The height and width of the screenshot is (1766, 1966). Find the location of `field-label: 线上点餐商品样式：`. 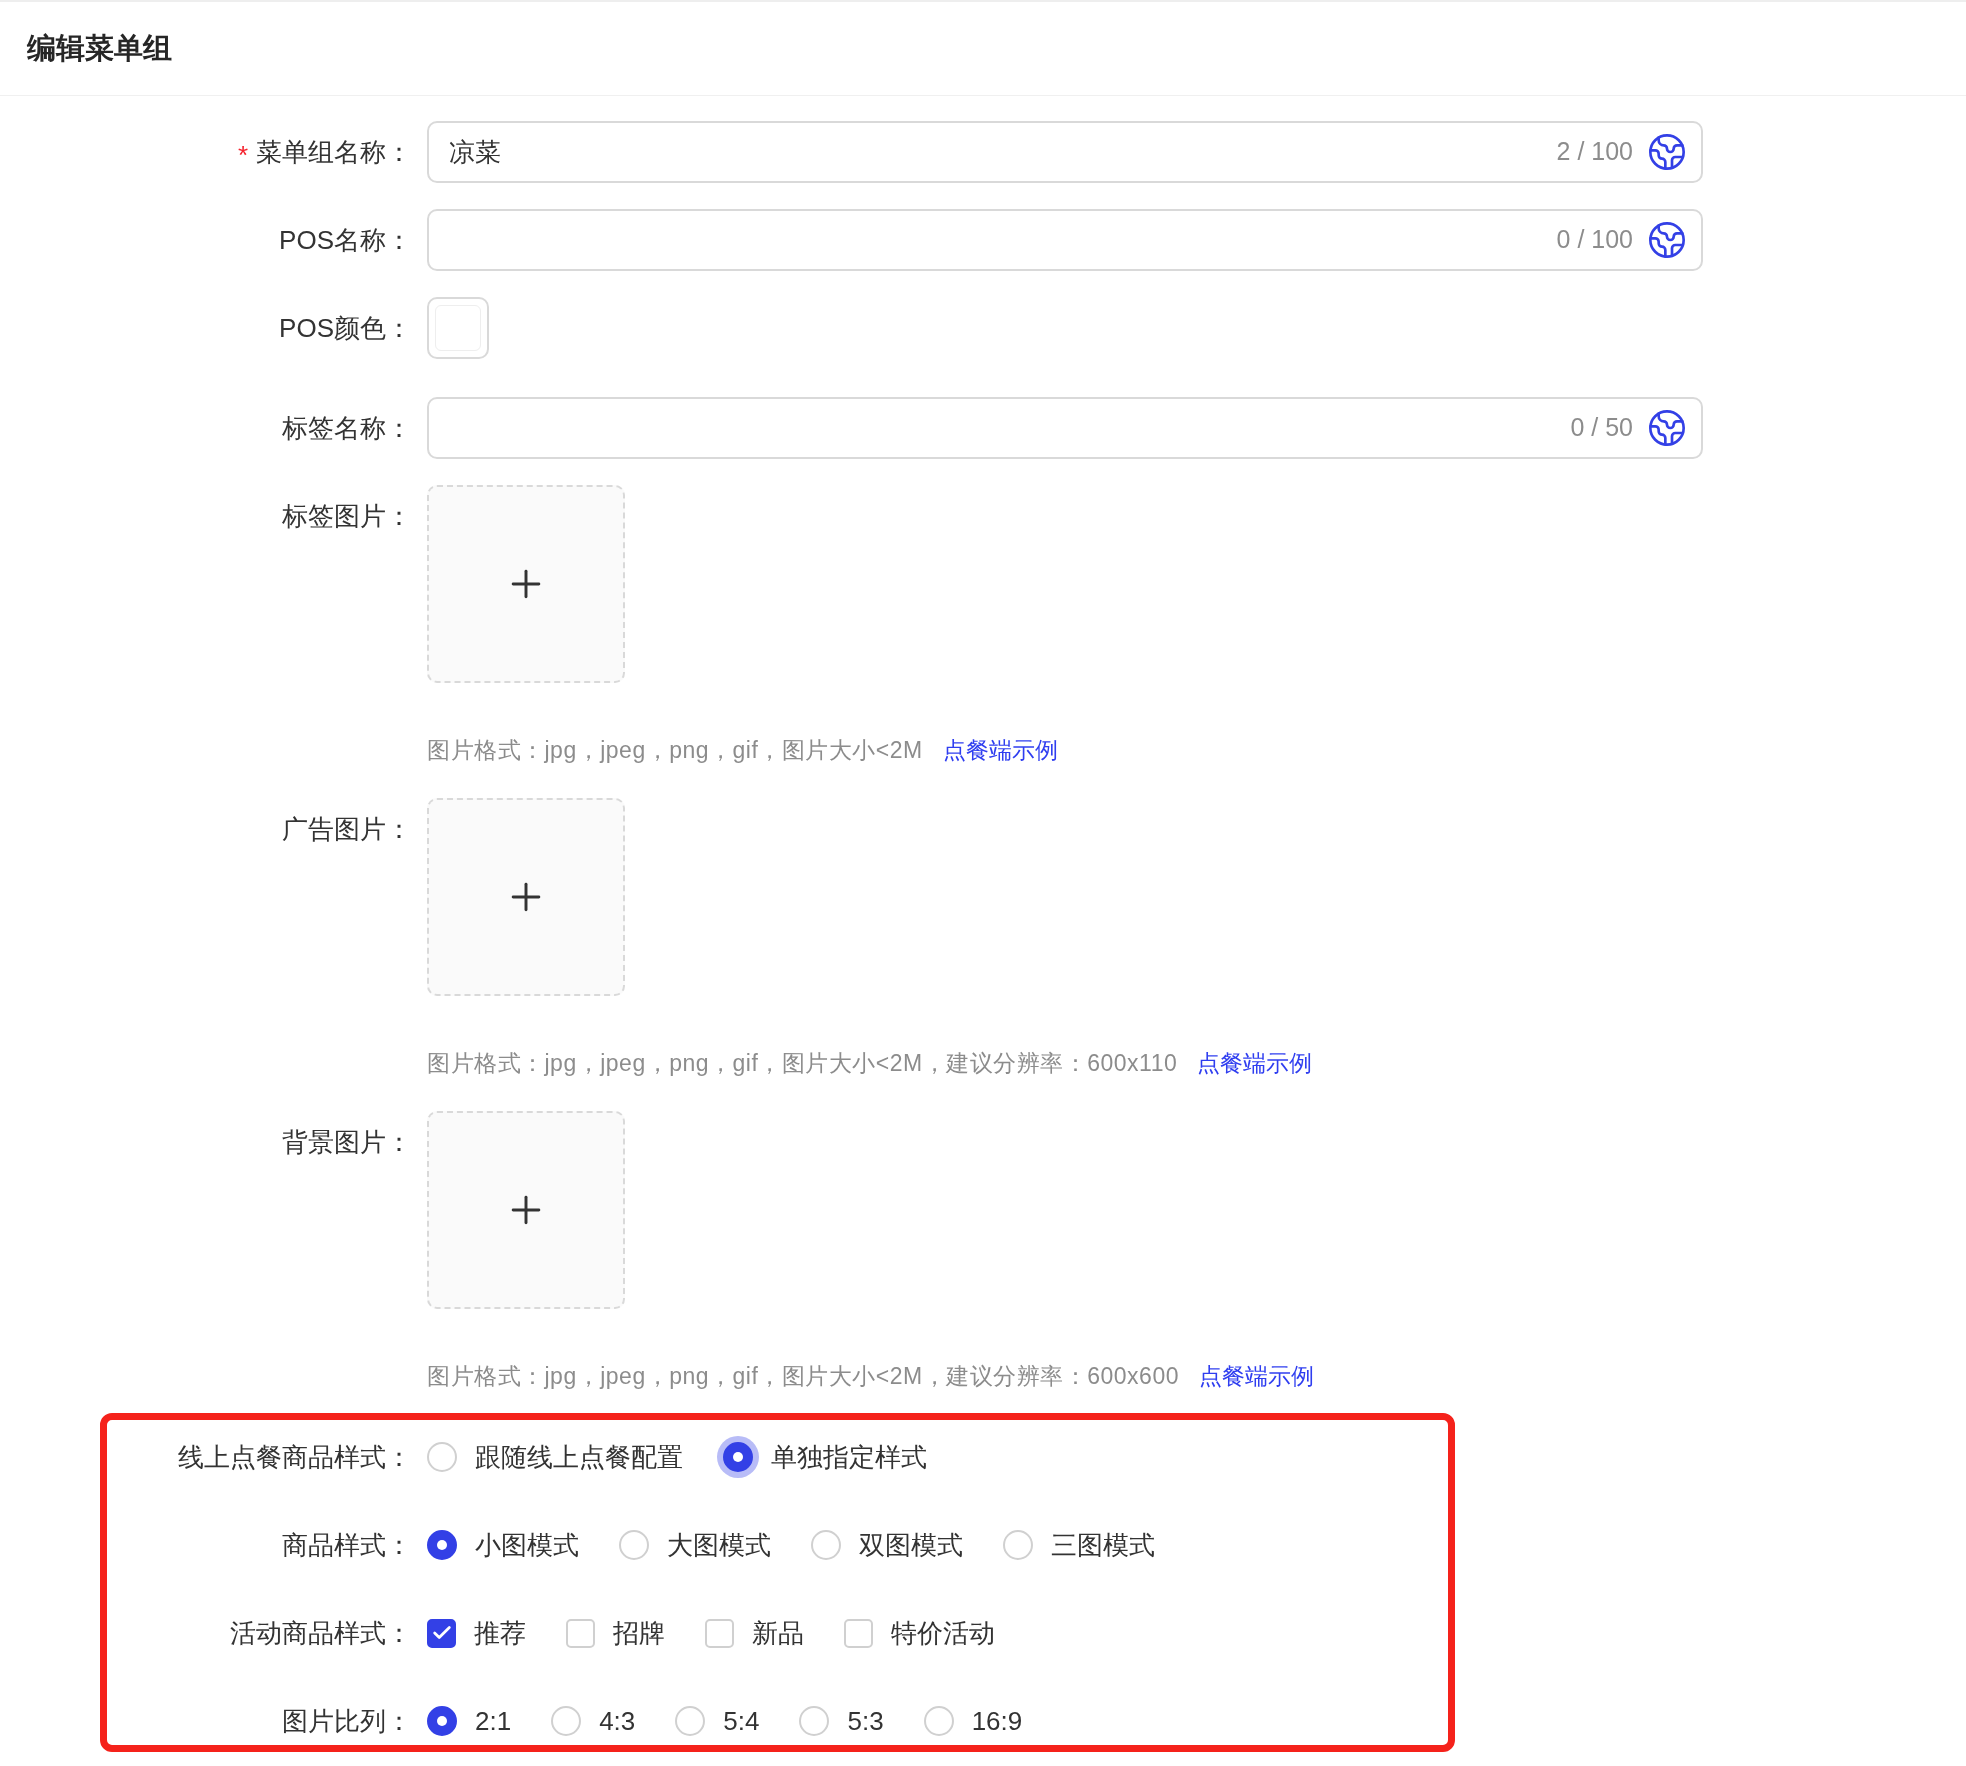

field-label: 线上点餐商品样式： is located at coordinates (295, 1457).